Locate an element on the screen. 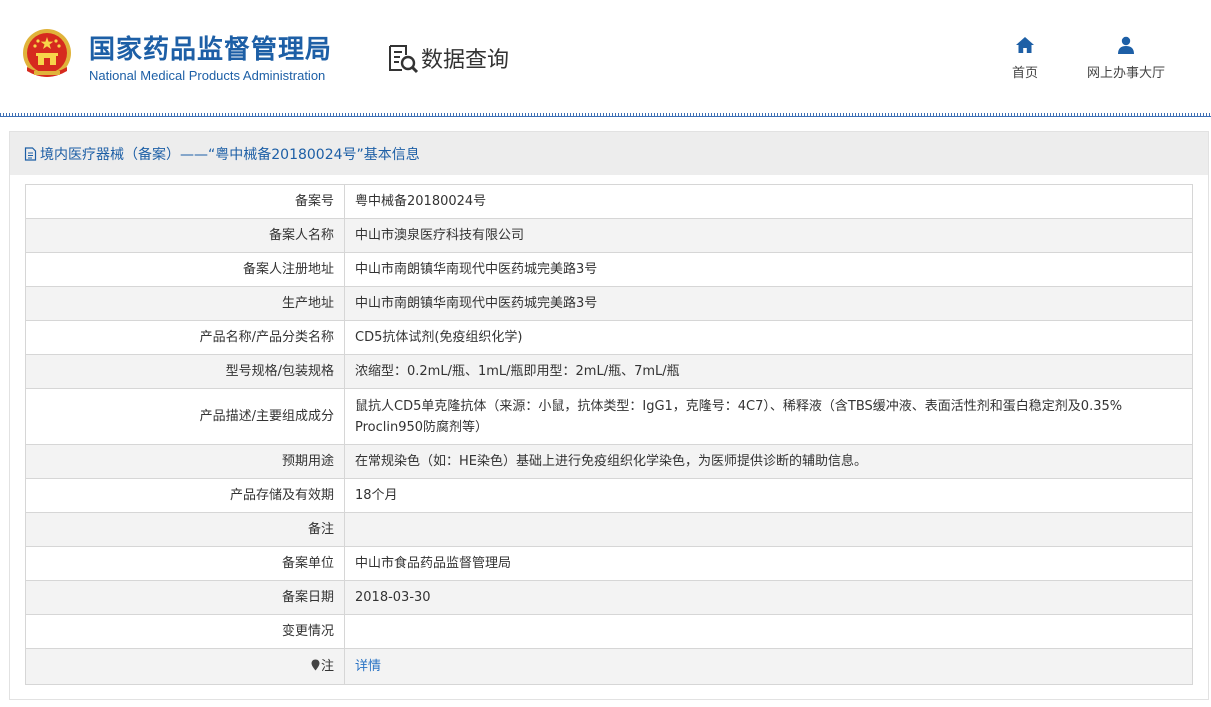 This screenshot has width=1211, height=707. agency-name-cn: 国家药品监督管理局 is located at coordinates (210, 47).